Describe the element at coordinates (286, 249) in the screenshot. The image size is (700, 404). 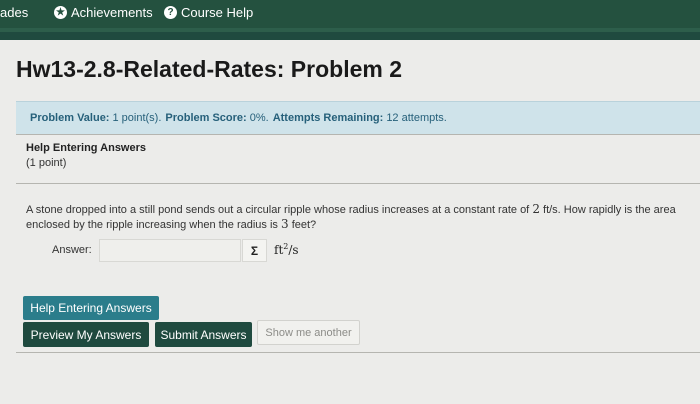
I see `answer-units: ft2/s` at that location.